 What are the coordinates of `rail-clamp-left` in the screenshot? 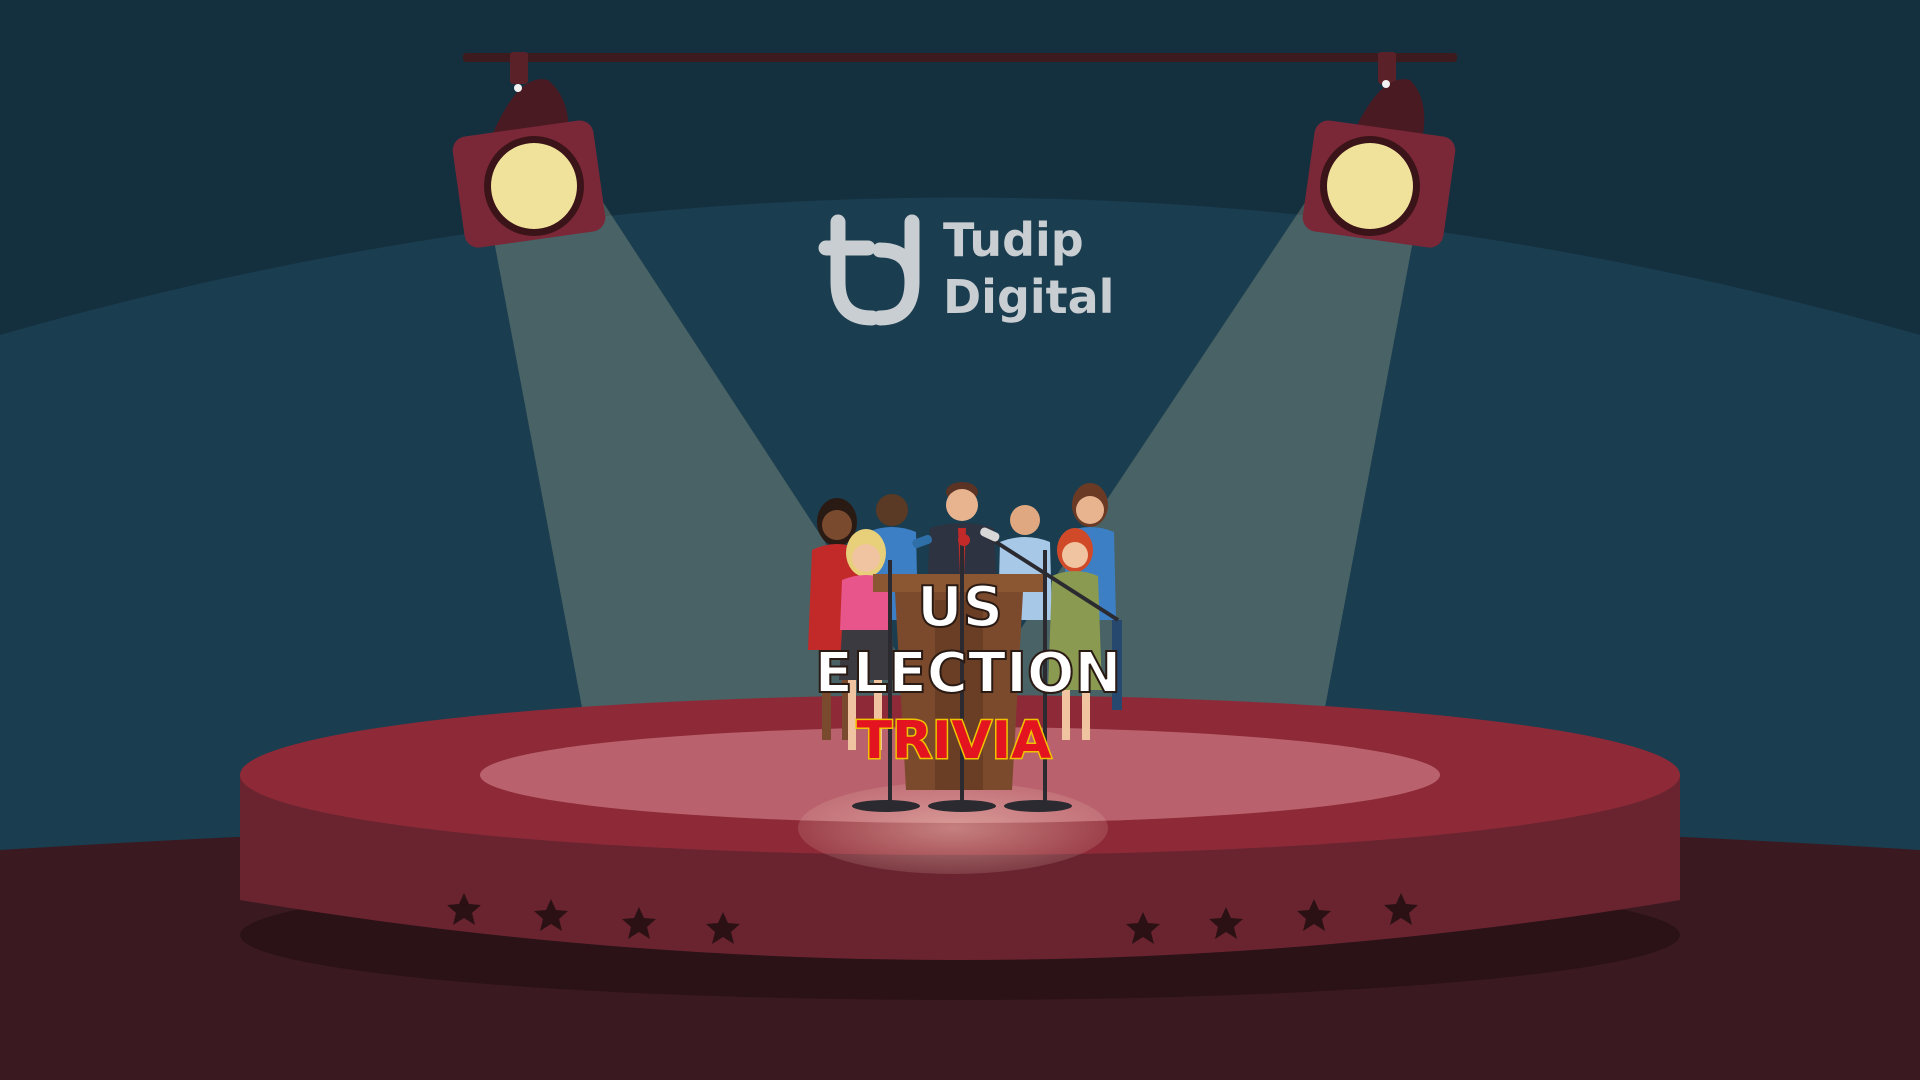 It's located at (519, 68).